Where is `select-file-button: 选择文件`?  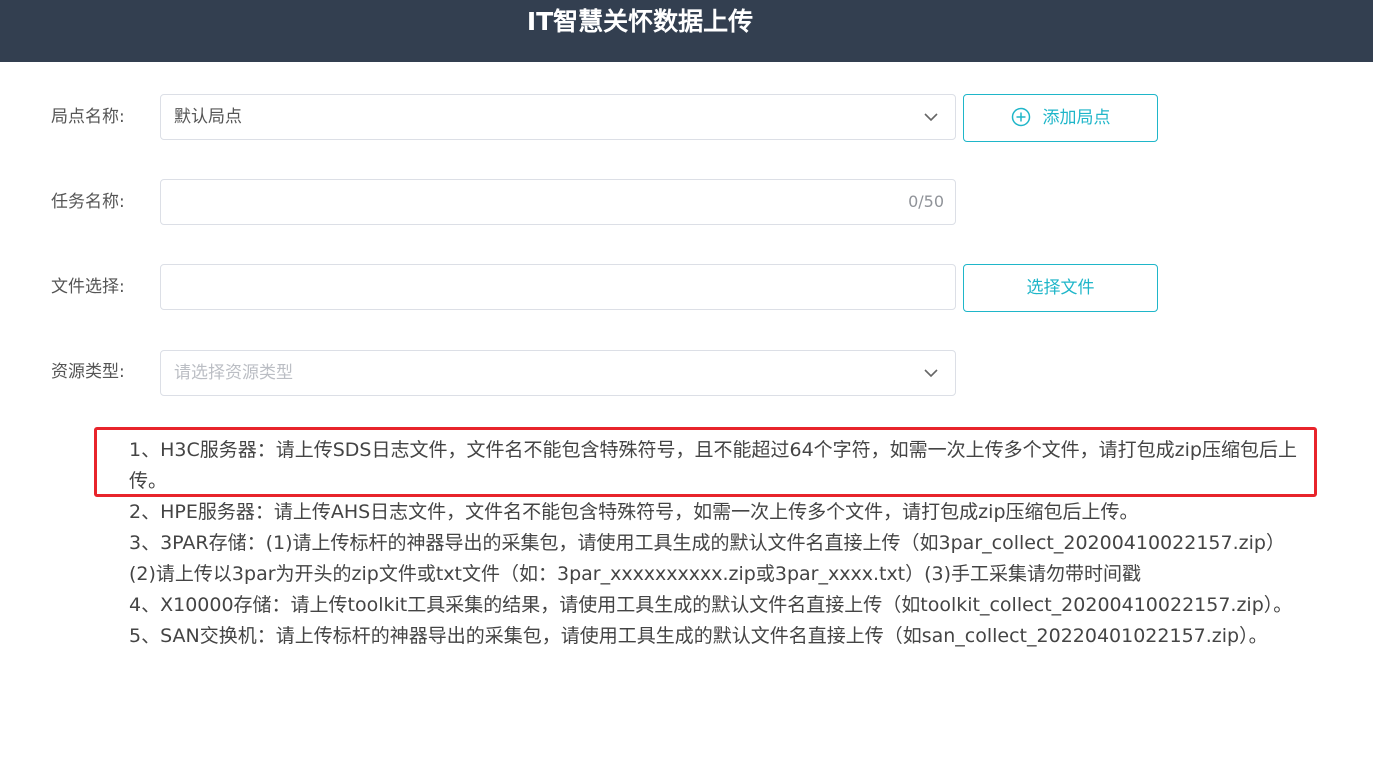 select-file-button: 选择文件 is located at coordinates (1060, 288).